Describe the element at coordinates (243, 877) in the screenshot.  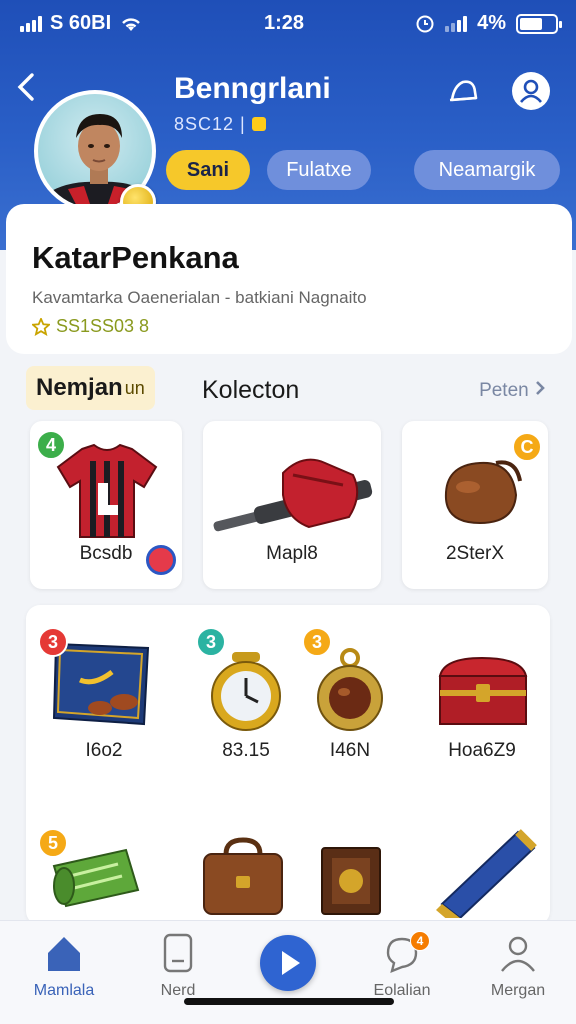
I see `suitcase-icon` at that location.